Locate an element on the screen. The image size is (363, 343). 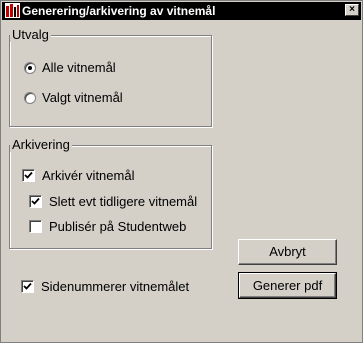
checkbox-slett: Slett evt tidligere vitnemål is located at coordinates (113, 201).